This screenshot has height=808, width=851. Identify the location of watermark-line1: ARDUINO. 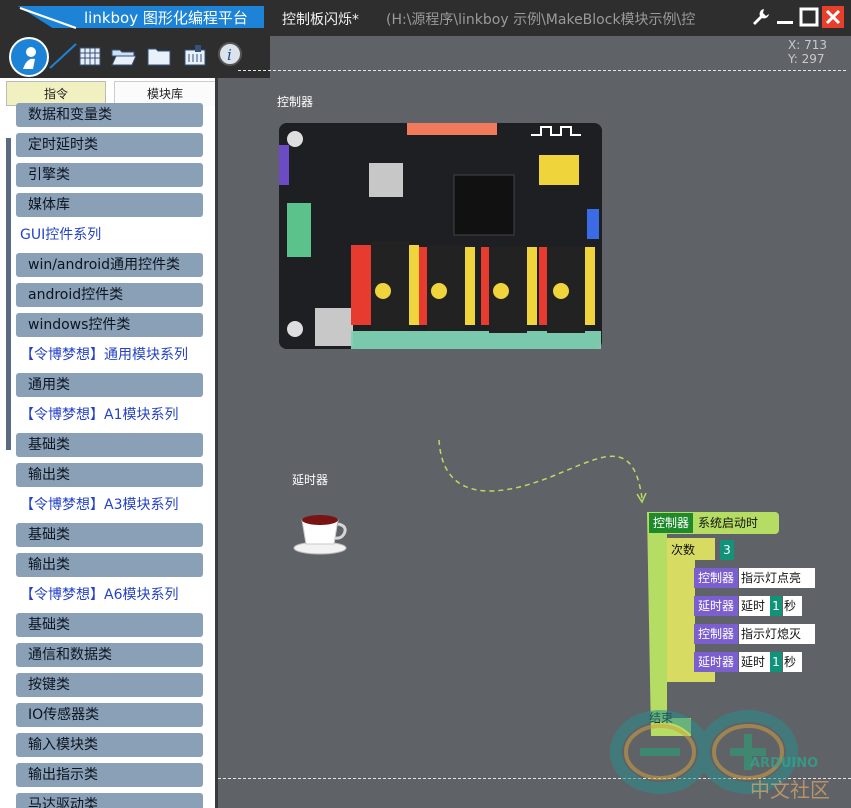
(784, 763).